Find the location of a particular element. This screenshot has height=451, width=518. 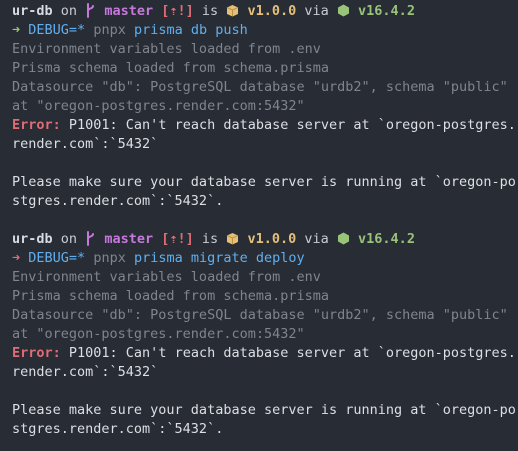

command-line: ➜ DEBUG=* pnpx prisma migrate deploy is located at coordinates (265, 258).